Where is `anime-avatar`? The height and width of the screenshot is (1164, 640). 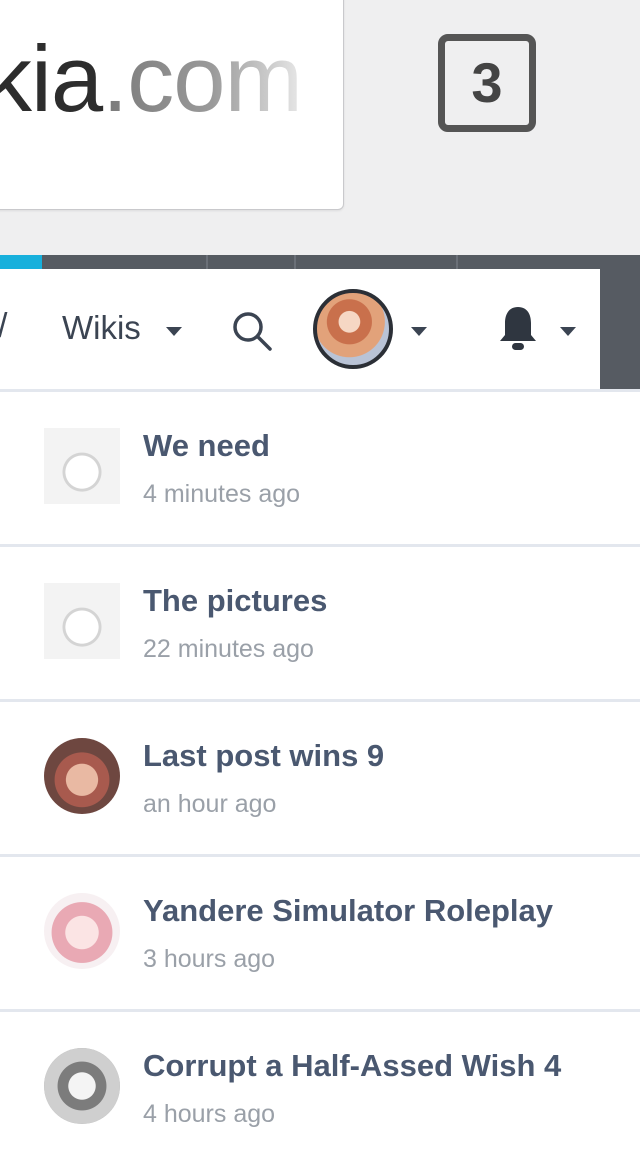
anime-avatar is located at coordinates (82, 931).